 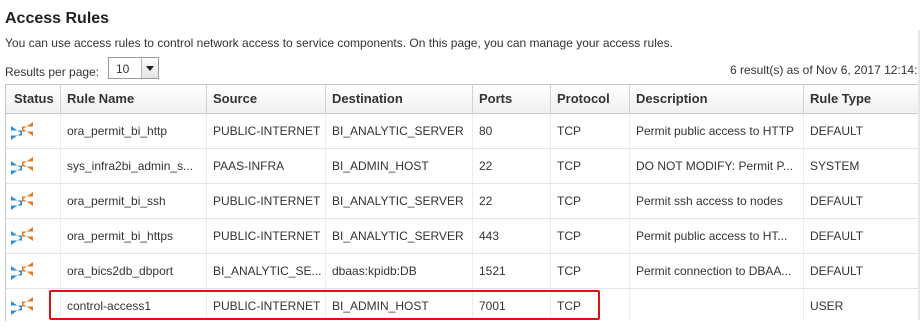 I want to click on description-cell, so click(x=717, y=305).